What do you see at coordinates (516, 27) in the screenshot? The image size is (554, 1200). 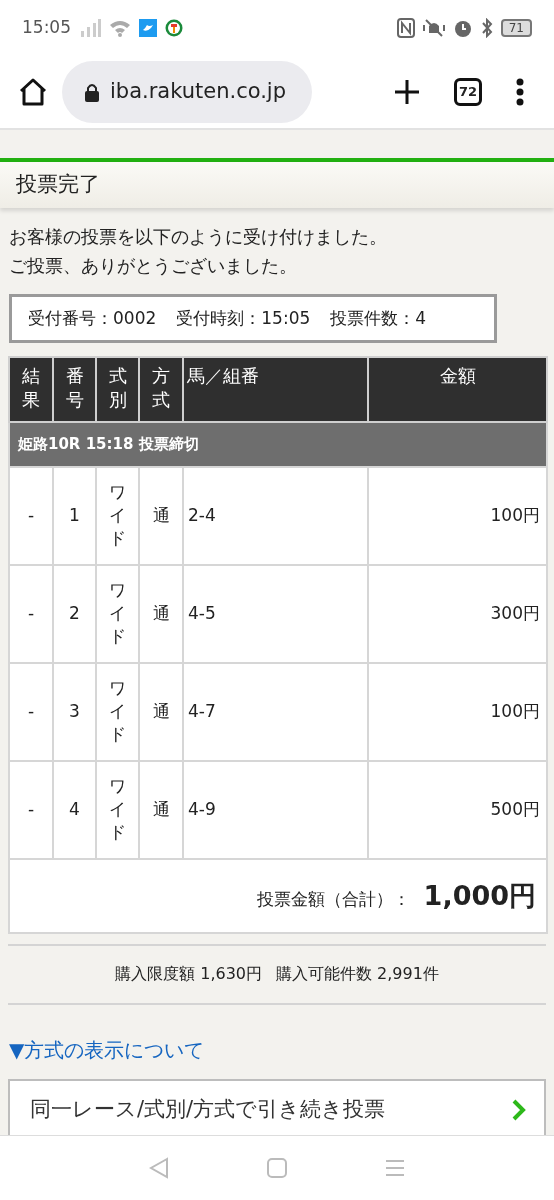 I see `battery-icon: 71` at bounding box center [516, 27].